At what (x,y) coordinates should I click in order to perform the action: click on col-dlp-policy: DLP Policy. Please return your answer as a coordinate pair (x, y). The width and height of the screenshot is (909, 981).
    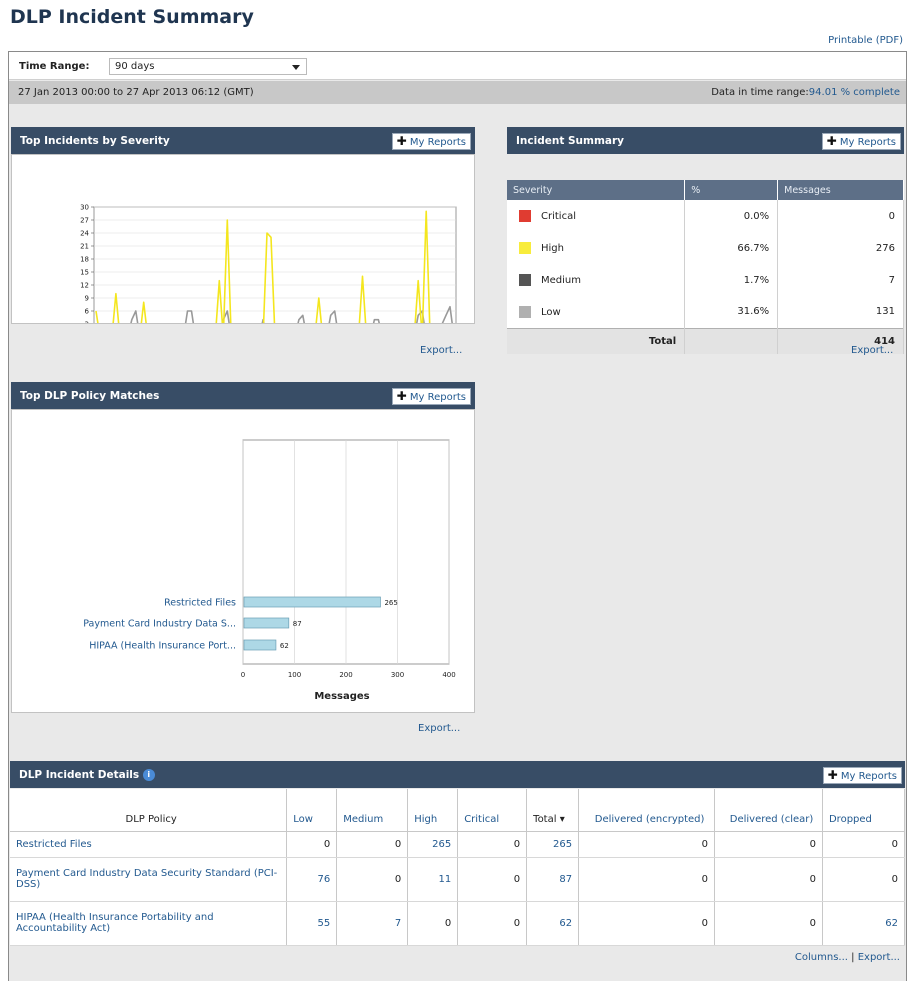
    Looking at the image, I should click on (149, 810).